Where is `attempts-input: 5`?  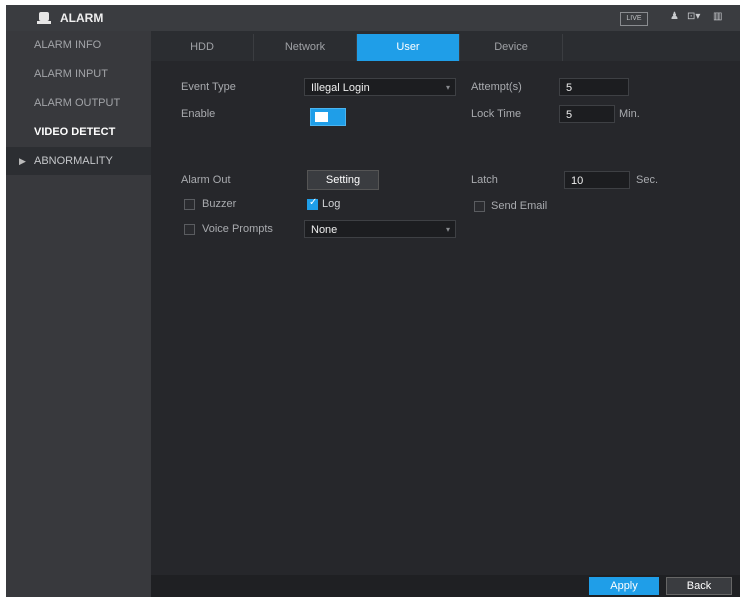 attempts-input: 5 is located at coordinates (594, 87).